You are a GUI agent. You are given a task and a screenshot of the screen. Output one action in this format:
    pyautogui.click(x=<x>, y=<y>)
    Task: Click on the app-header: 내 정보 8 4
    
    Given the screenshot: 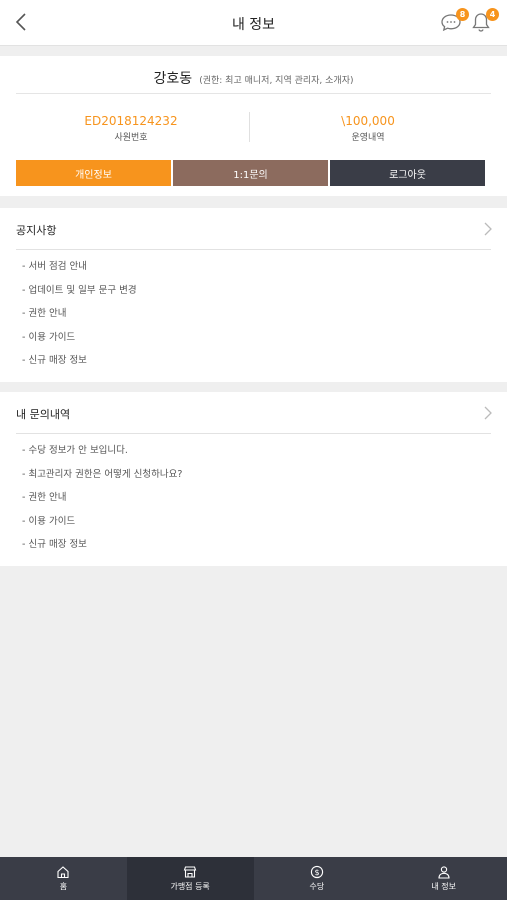 What is the action you would take?
    pyautogui.click(x=253, y=23)
    